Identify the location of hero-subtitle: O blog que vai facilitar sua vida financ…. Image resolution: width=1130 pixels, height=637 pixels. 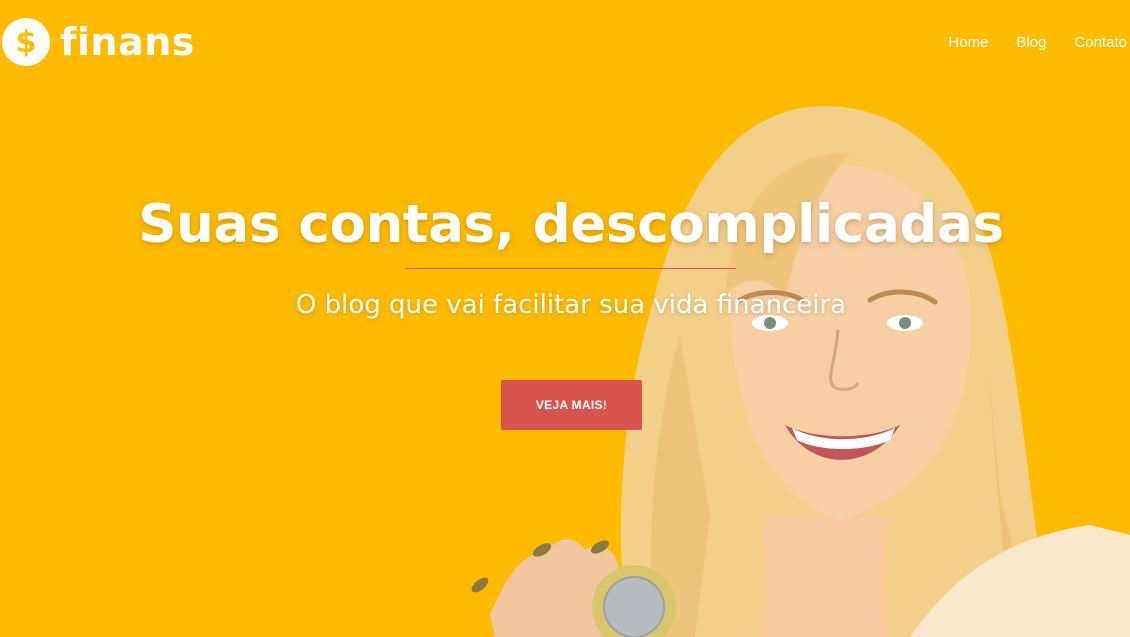
(571, 305).